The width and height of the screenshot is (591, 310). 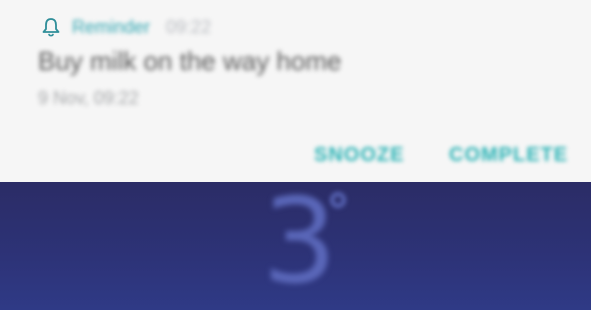 I want to click on notification-header: Reminder 09:22, so click(x=125, y=27).